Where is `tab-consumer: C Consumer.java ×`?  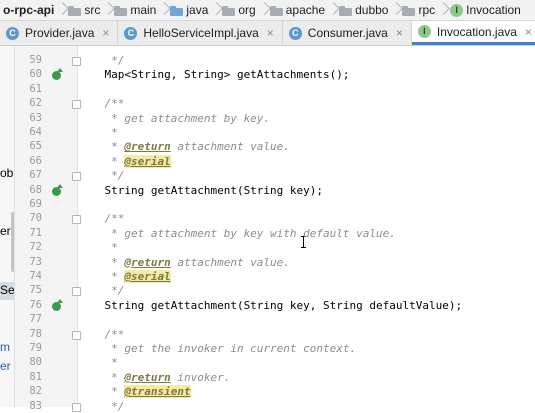 tab-consumer: C Consumer.java × is located at coordinates (347, 33).